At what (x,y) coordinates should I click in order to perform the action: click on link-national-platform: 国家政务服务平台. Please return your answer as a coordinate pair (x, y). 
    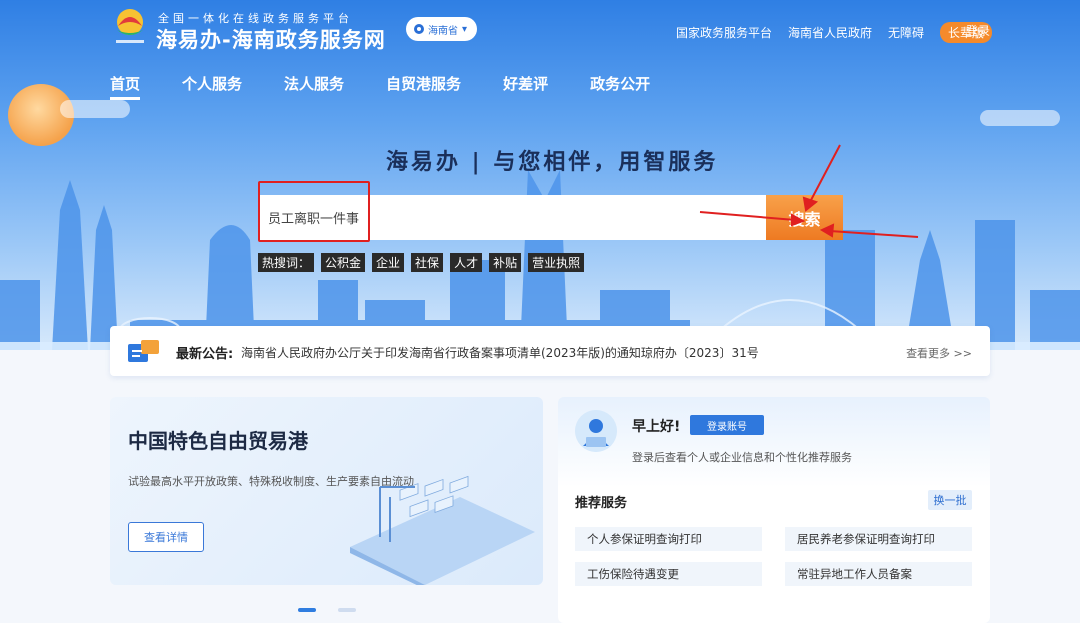
    Looking at the image, I should click on (724, 32).